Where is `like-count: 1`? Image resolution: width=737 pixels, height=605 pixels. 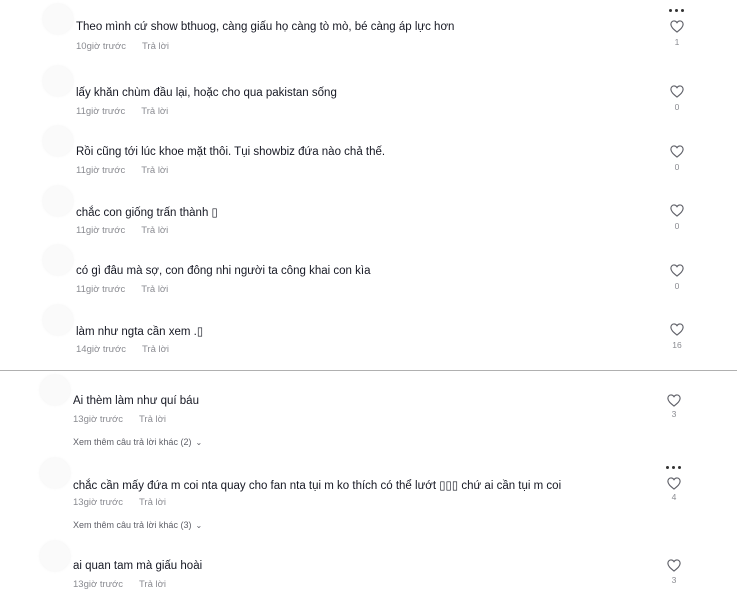 like-count: 1 is located at coordinates (677, 42).